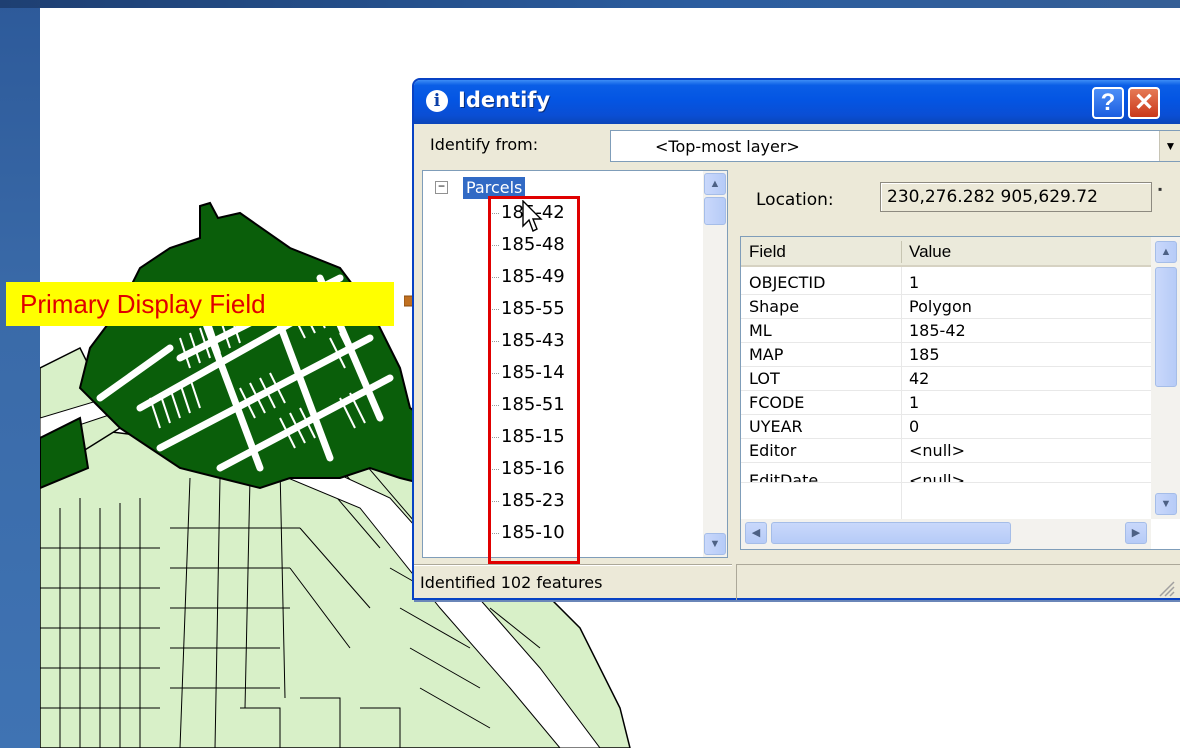  I want to click on info-icon: i, so click(437, 101).